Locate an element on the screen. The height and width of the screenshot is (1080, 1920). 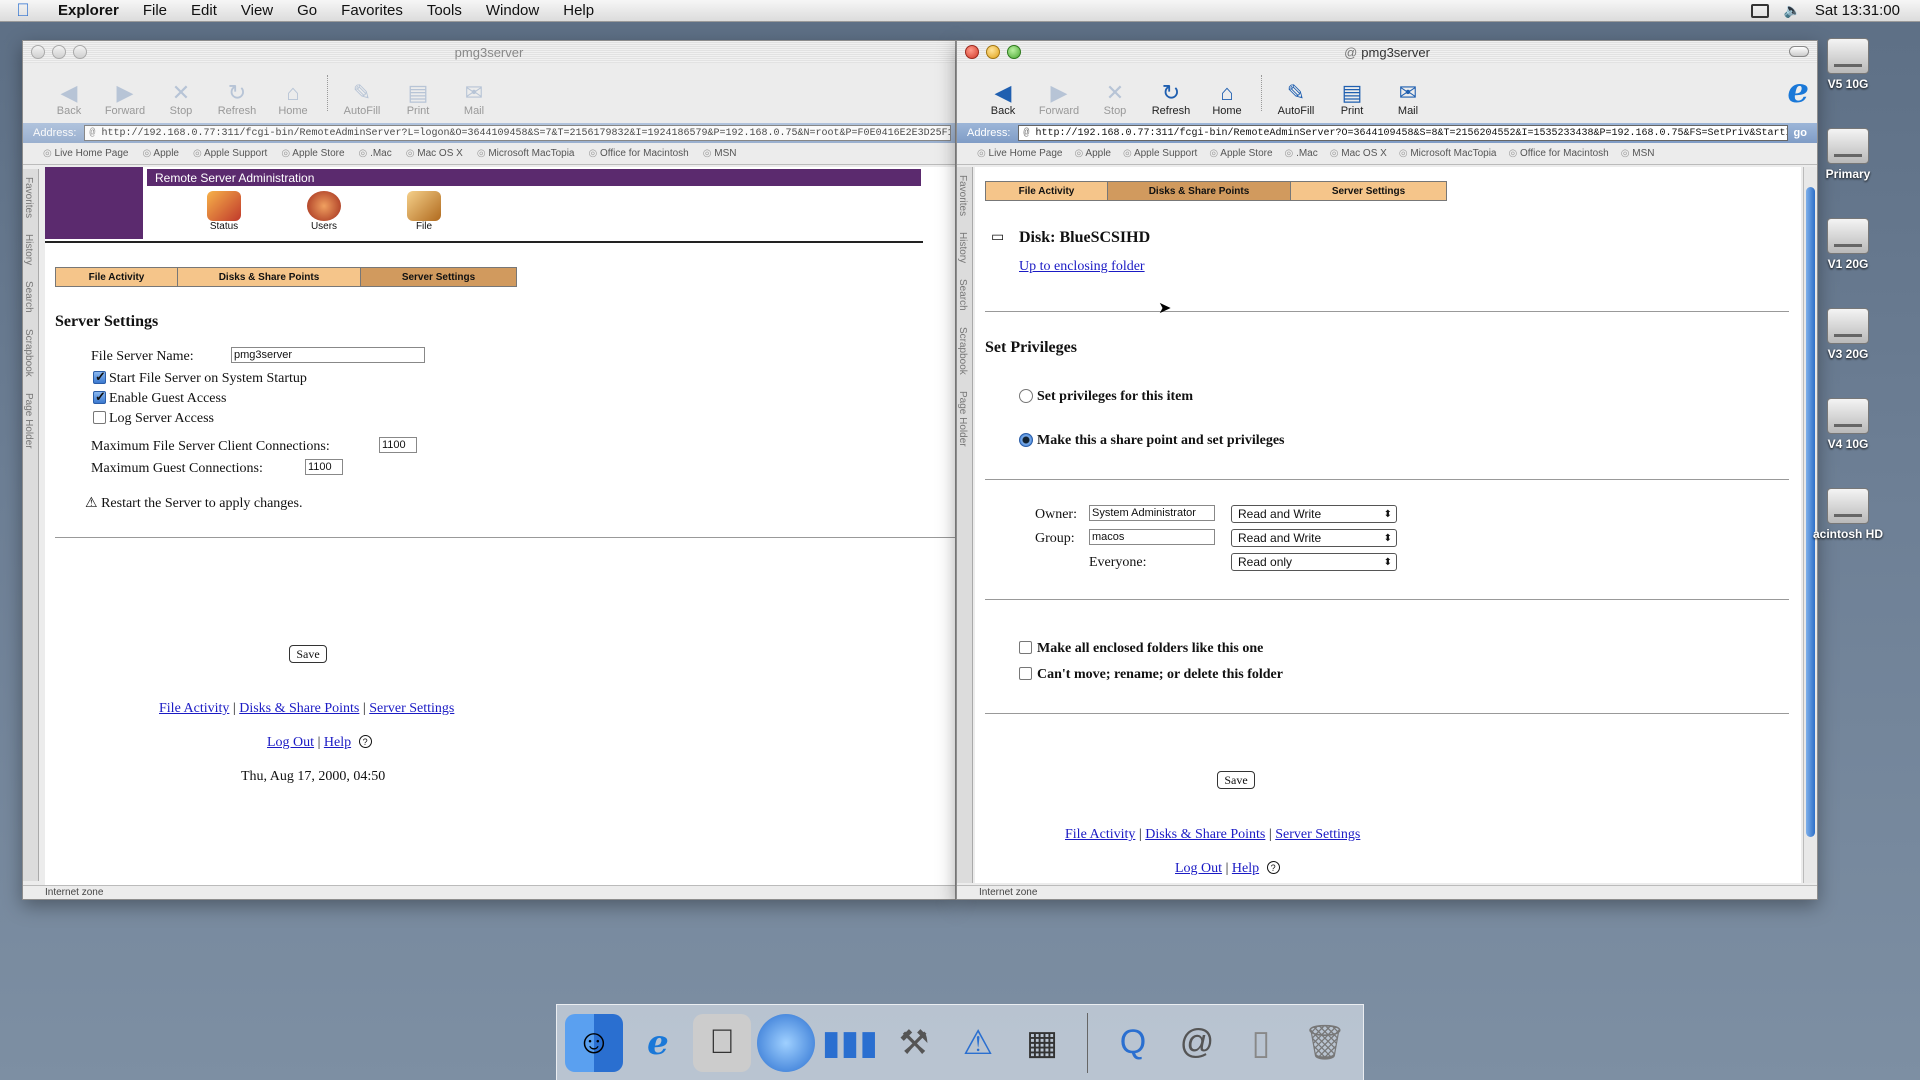
network-utility-icon: ⚠ is located at coordinates (978, 1043).